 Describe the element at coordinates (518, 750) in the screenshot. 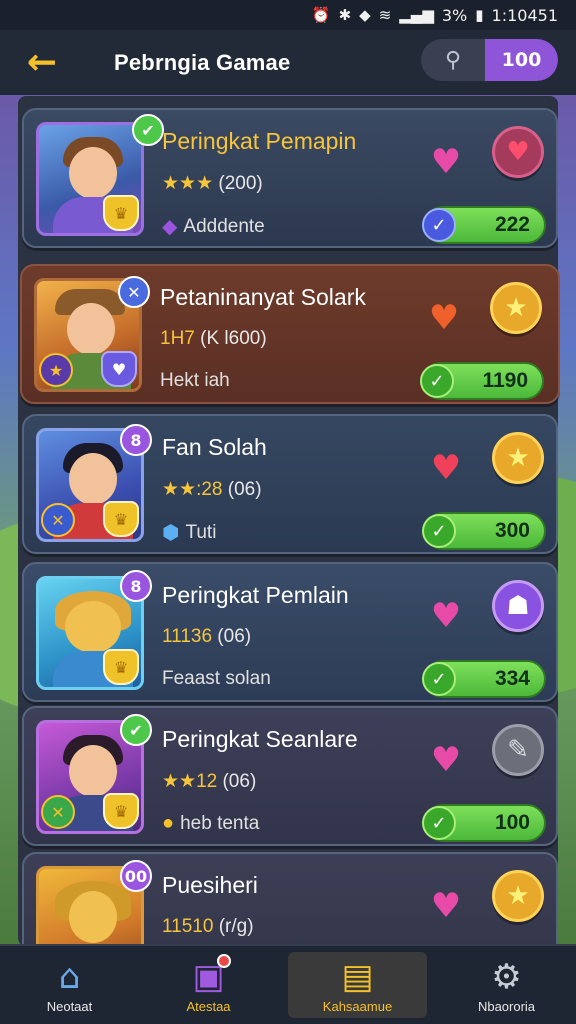

I see `pencil-action-button: ✎` at that location.